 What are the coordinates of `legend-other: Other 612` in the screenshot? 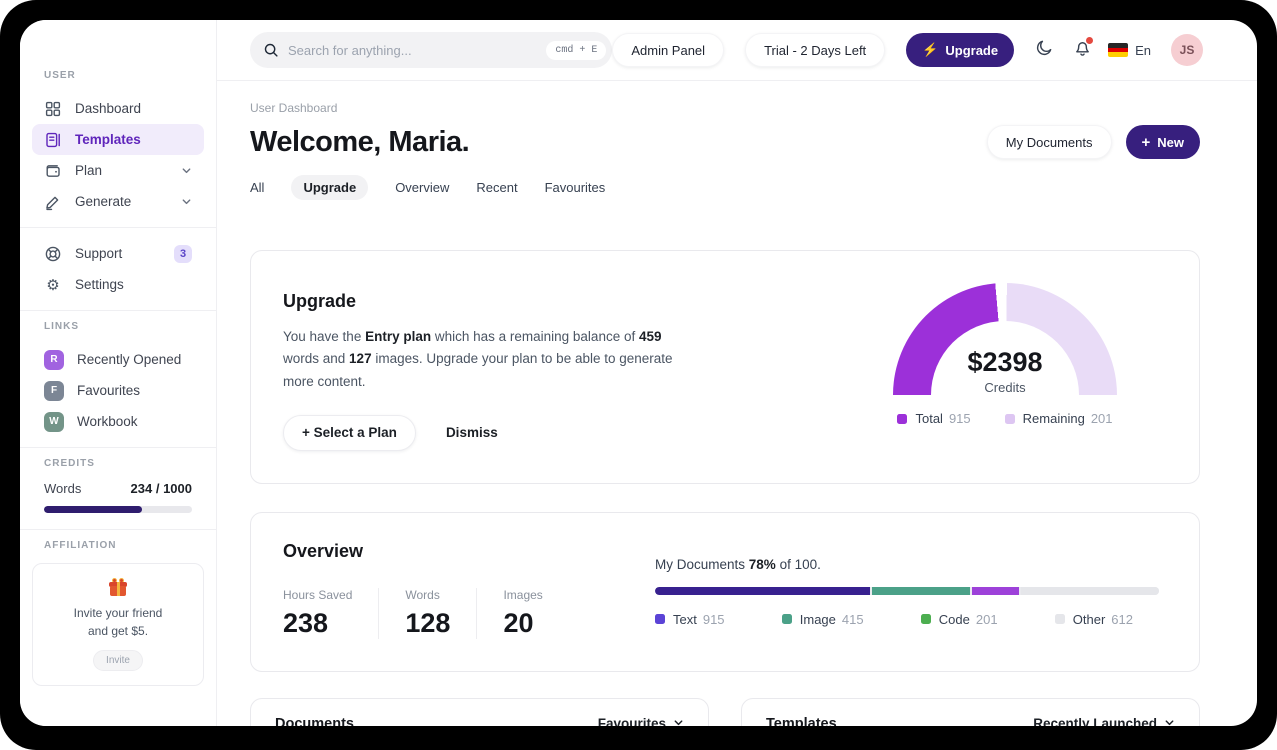 It's located at (1093, 619).